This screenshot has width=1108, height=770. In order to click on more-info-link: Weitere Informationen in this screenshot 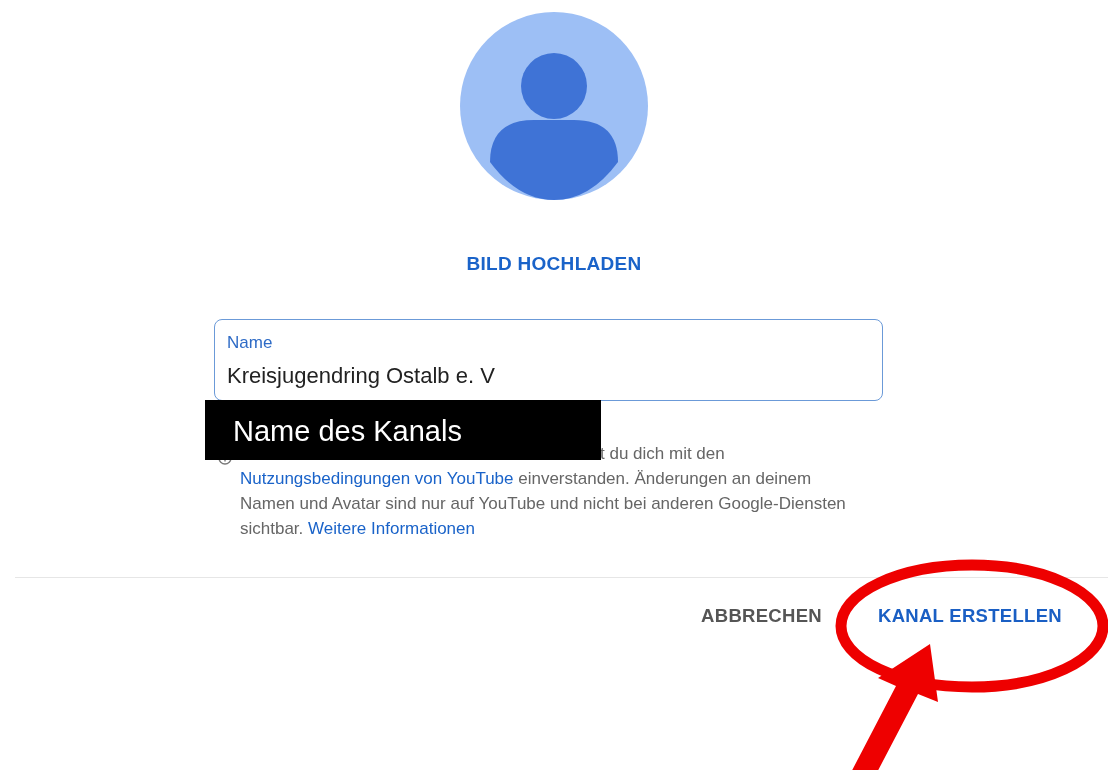, I will do `click(391, 528)`.